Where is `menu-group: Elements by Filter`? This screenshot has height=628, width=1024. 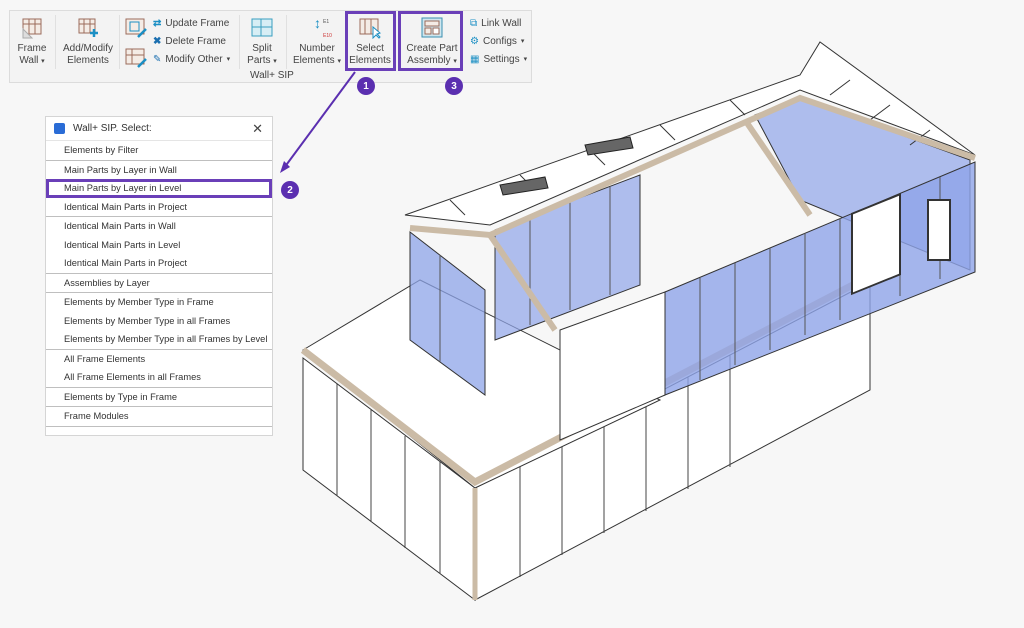 menu-group: Elements by Filter is located at coordinates (159, 151).